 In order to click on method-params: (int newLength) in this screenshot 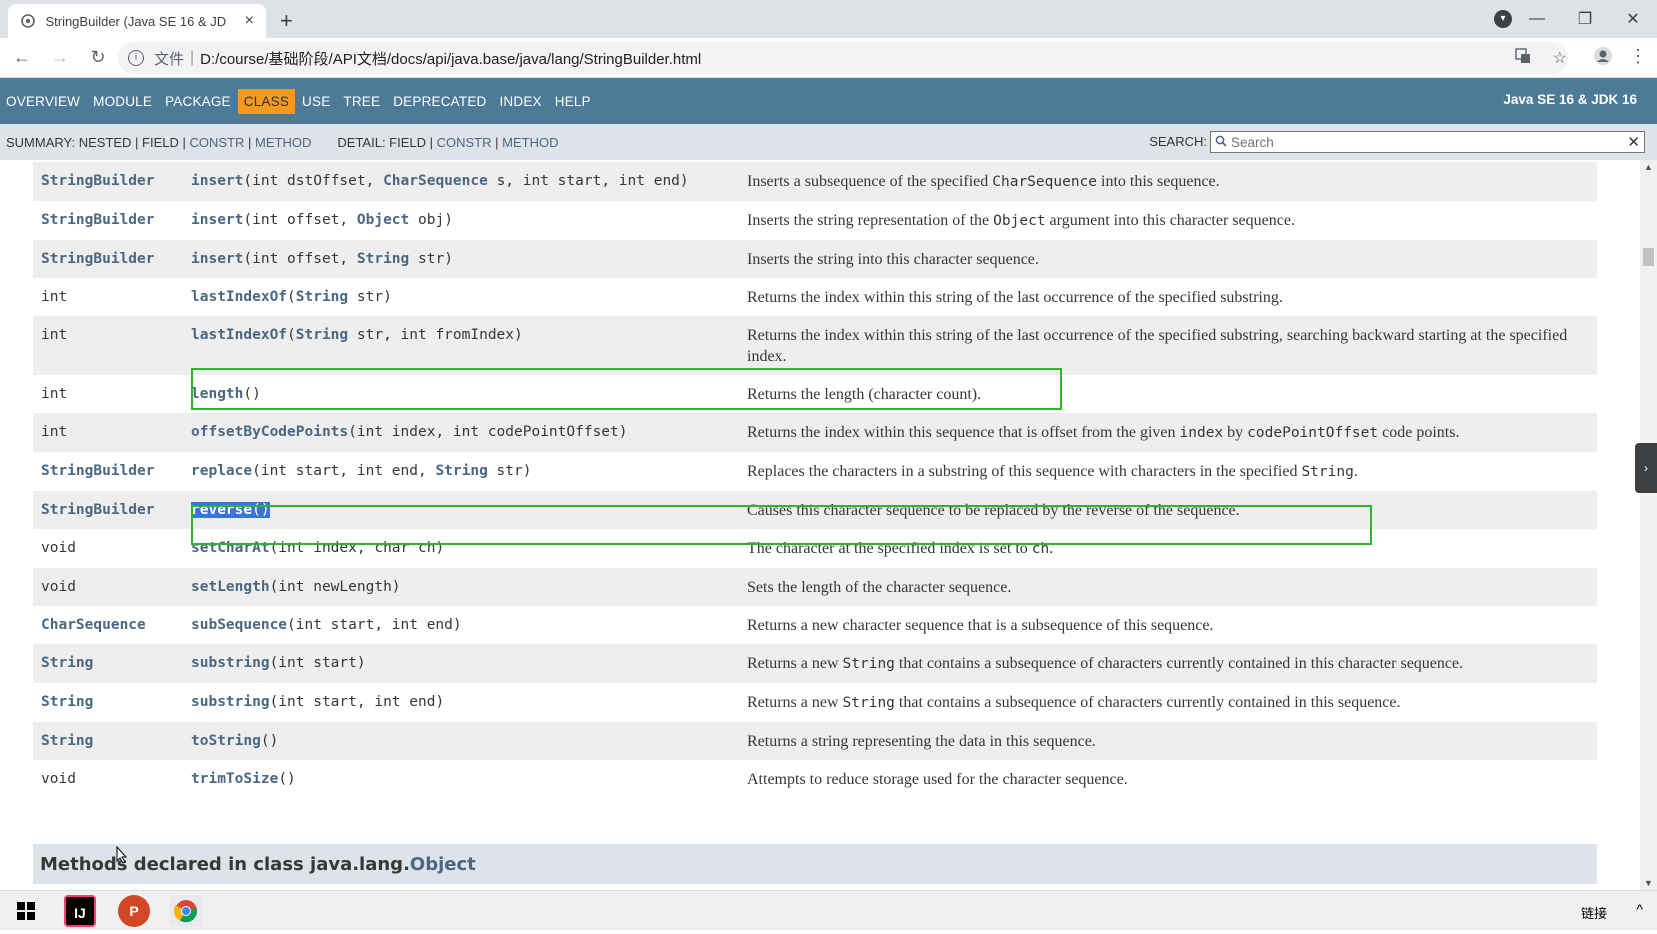, I will do `click(335, 587)`.